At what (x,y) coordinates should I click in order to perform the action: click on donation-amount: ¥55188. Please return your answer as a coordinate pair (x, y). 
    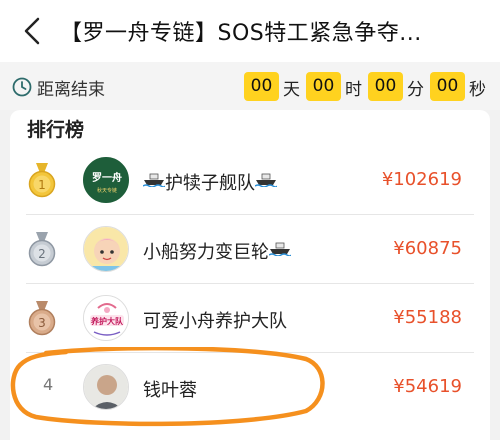
    Looking at the image, I should click on (427, 317).